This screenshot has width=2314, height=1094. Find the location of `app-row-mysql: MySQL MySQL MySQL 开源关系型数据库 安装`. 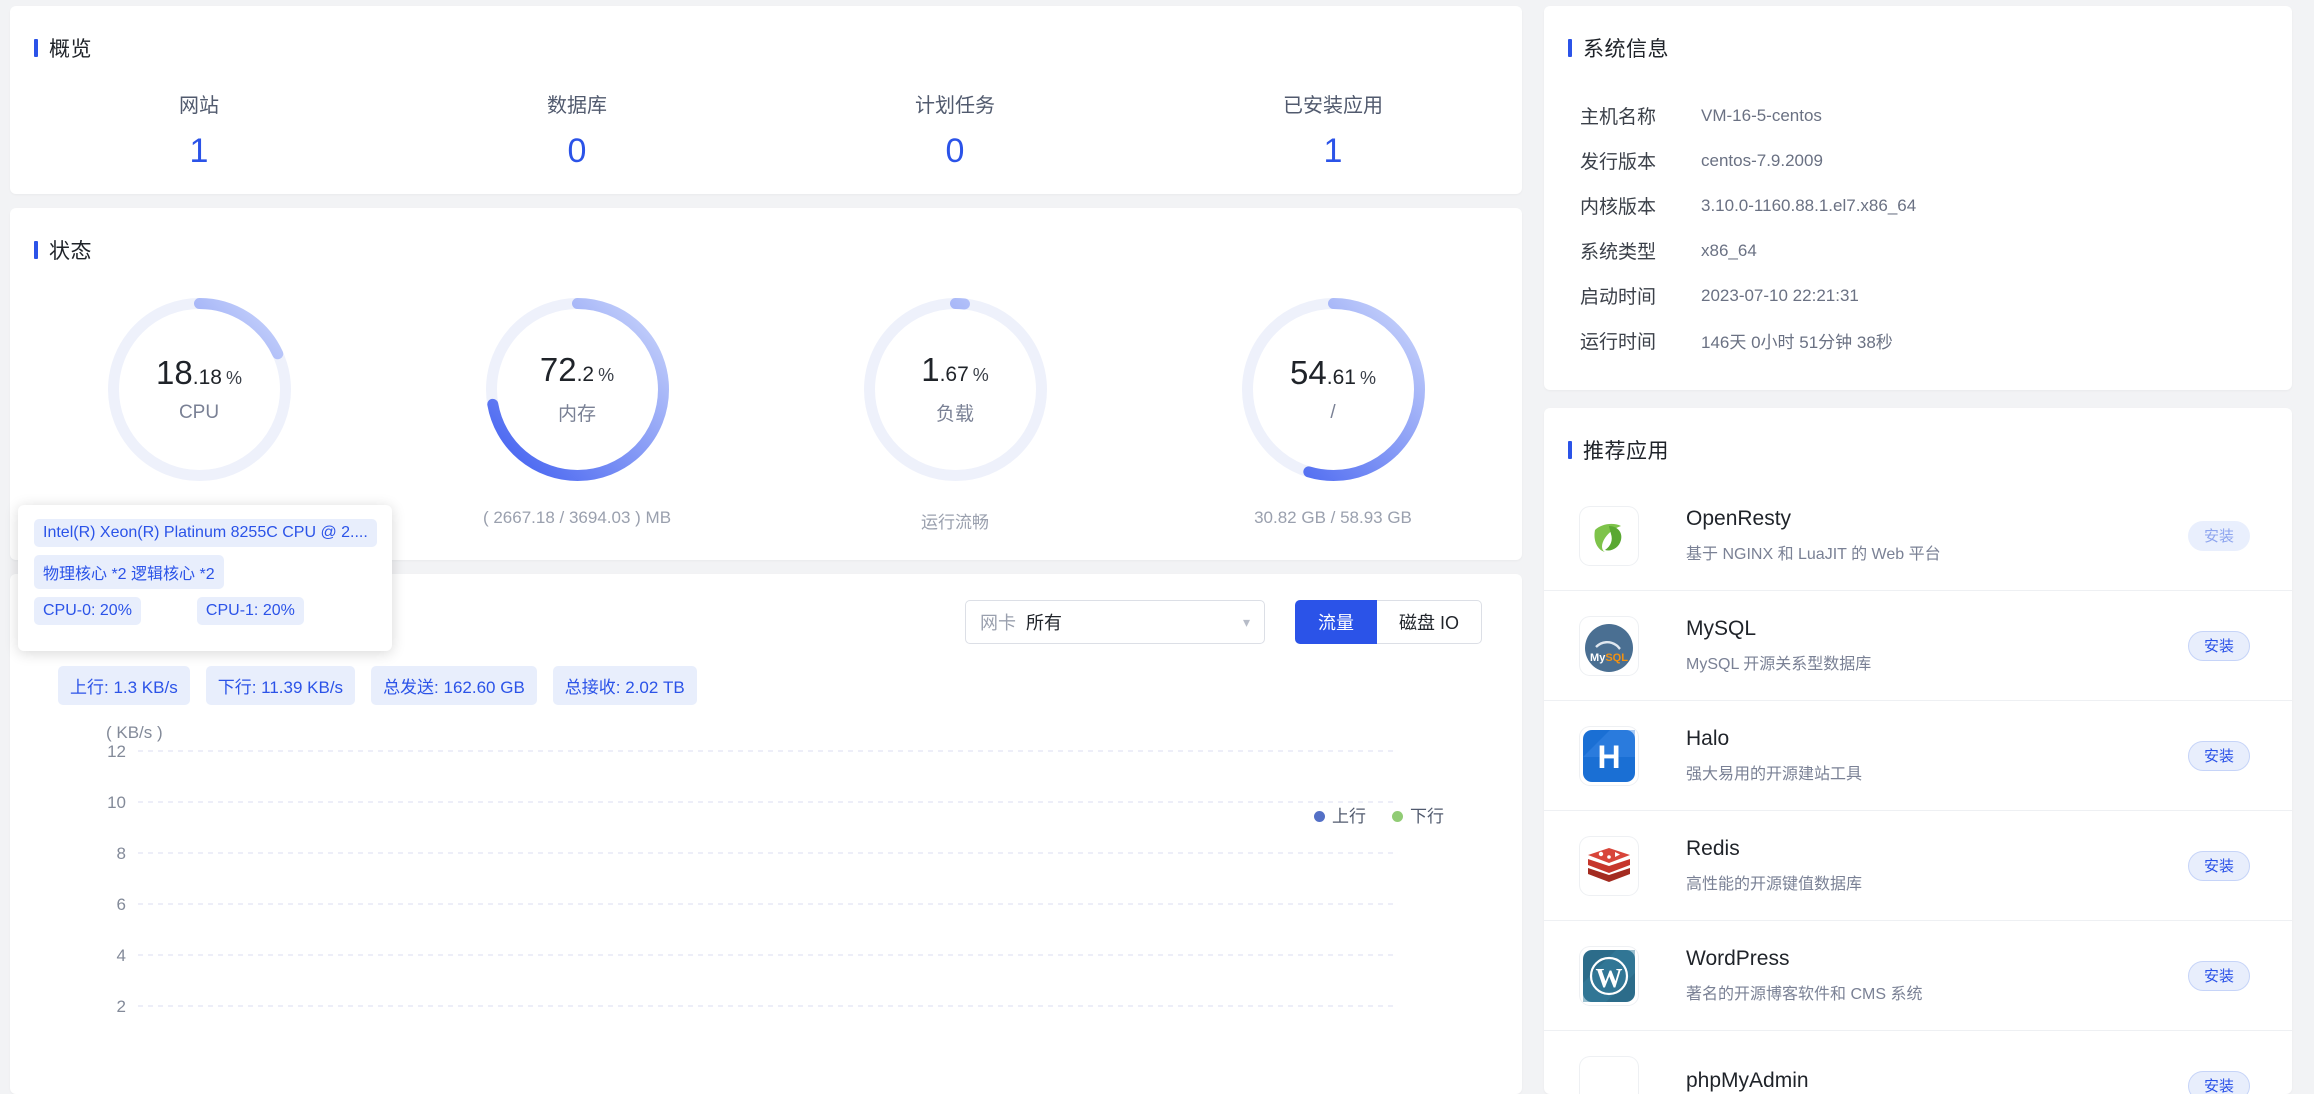

app-row-mysql: MySQL MySQL MySQL 开源关系型数据库 安装 is located at coordinates (1918, 646).